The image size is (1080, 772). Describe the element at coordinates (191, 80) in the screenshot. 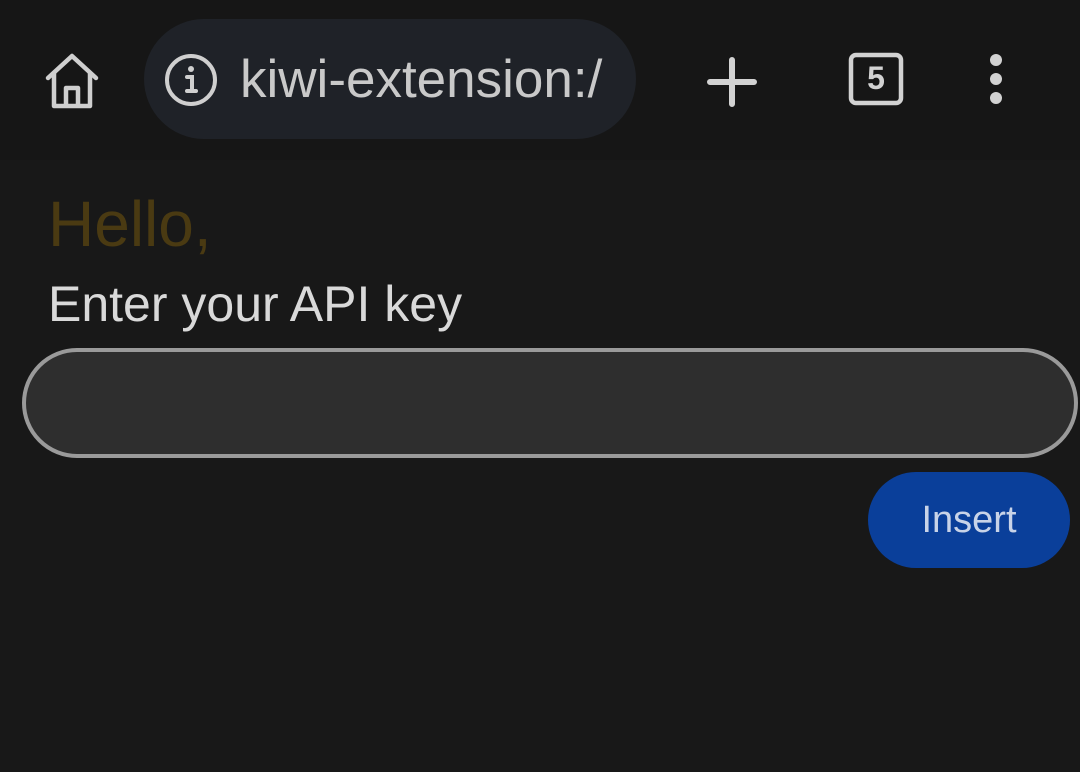

I see `info-icon` at that location.